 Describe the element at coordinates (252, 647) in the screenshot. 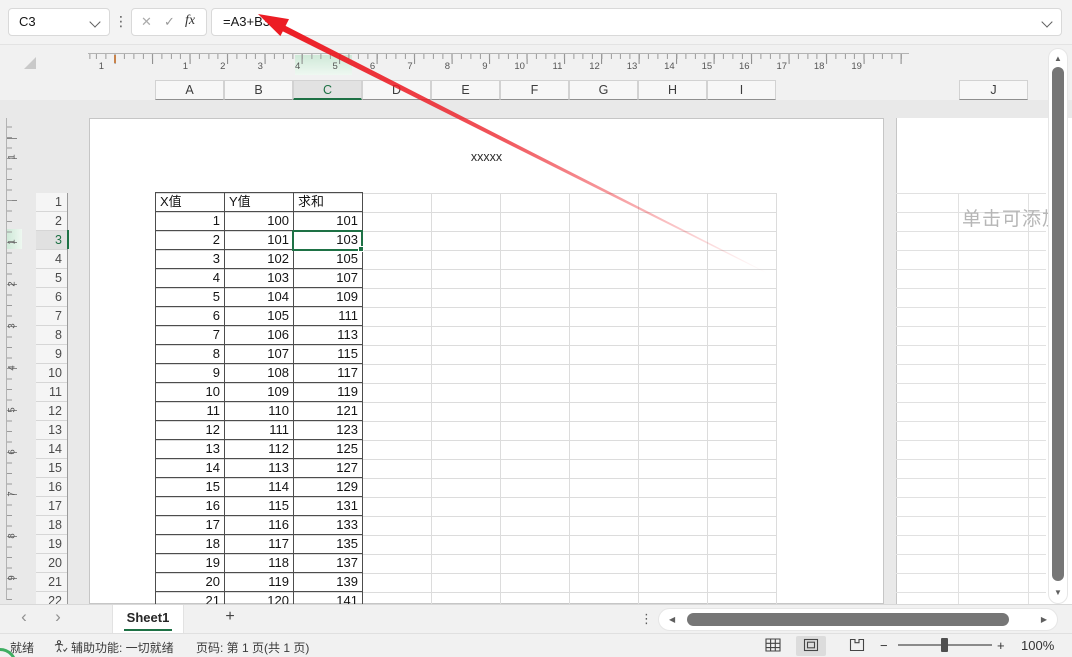

I see `page-info: 页码: 第 1 页(共 1 页)` at that location.